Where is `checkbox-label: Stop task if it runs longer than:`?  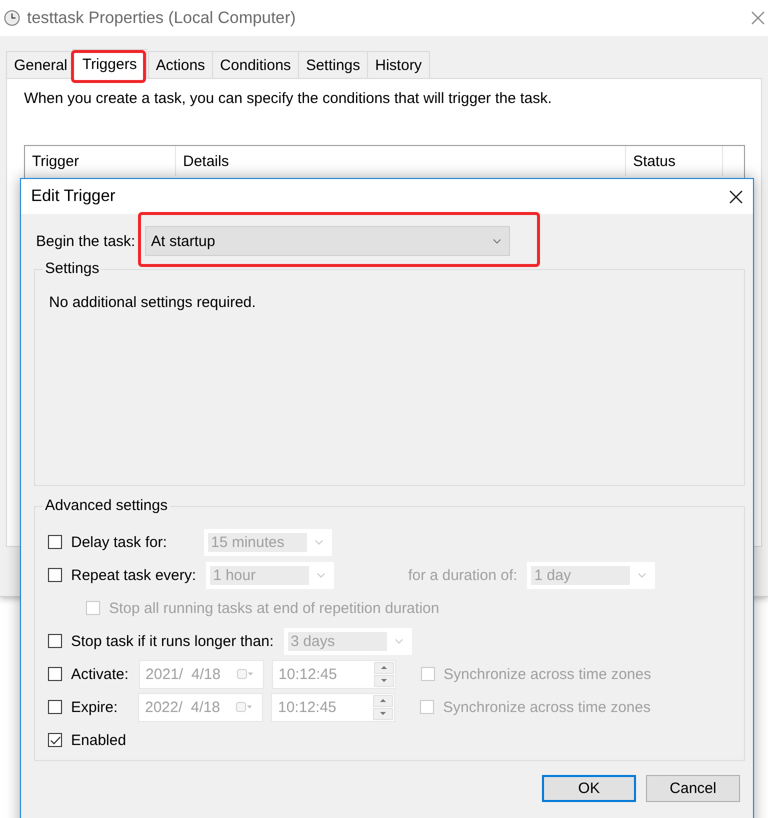
checkbox-label: Stop task if it runs longer than: is located at coordinates (172, 641).